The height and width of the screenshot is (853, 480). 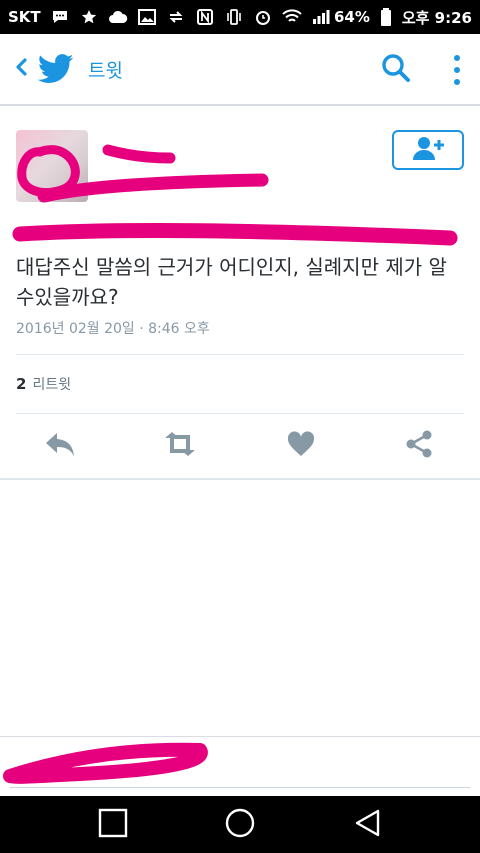 I want to click on recents-square-icon, so click(x=113, y=825).